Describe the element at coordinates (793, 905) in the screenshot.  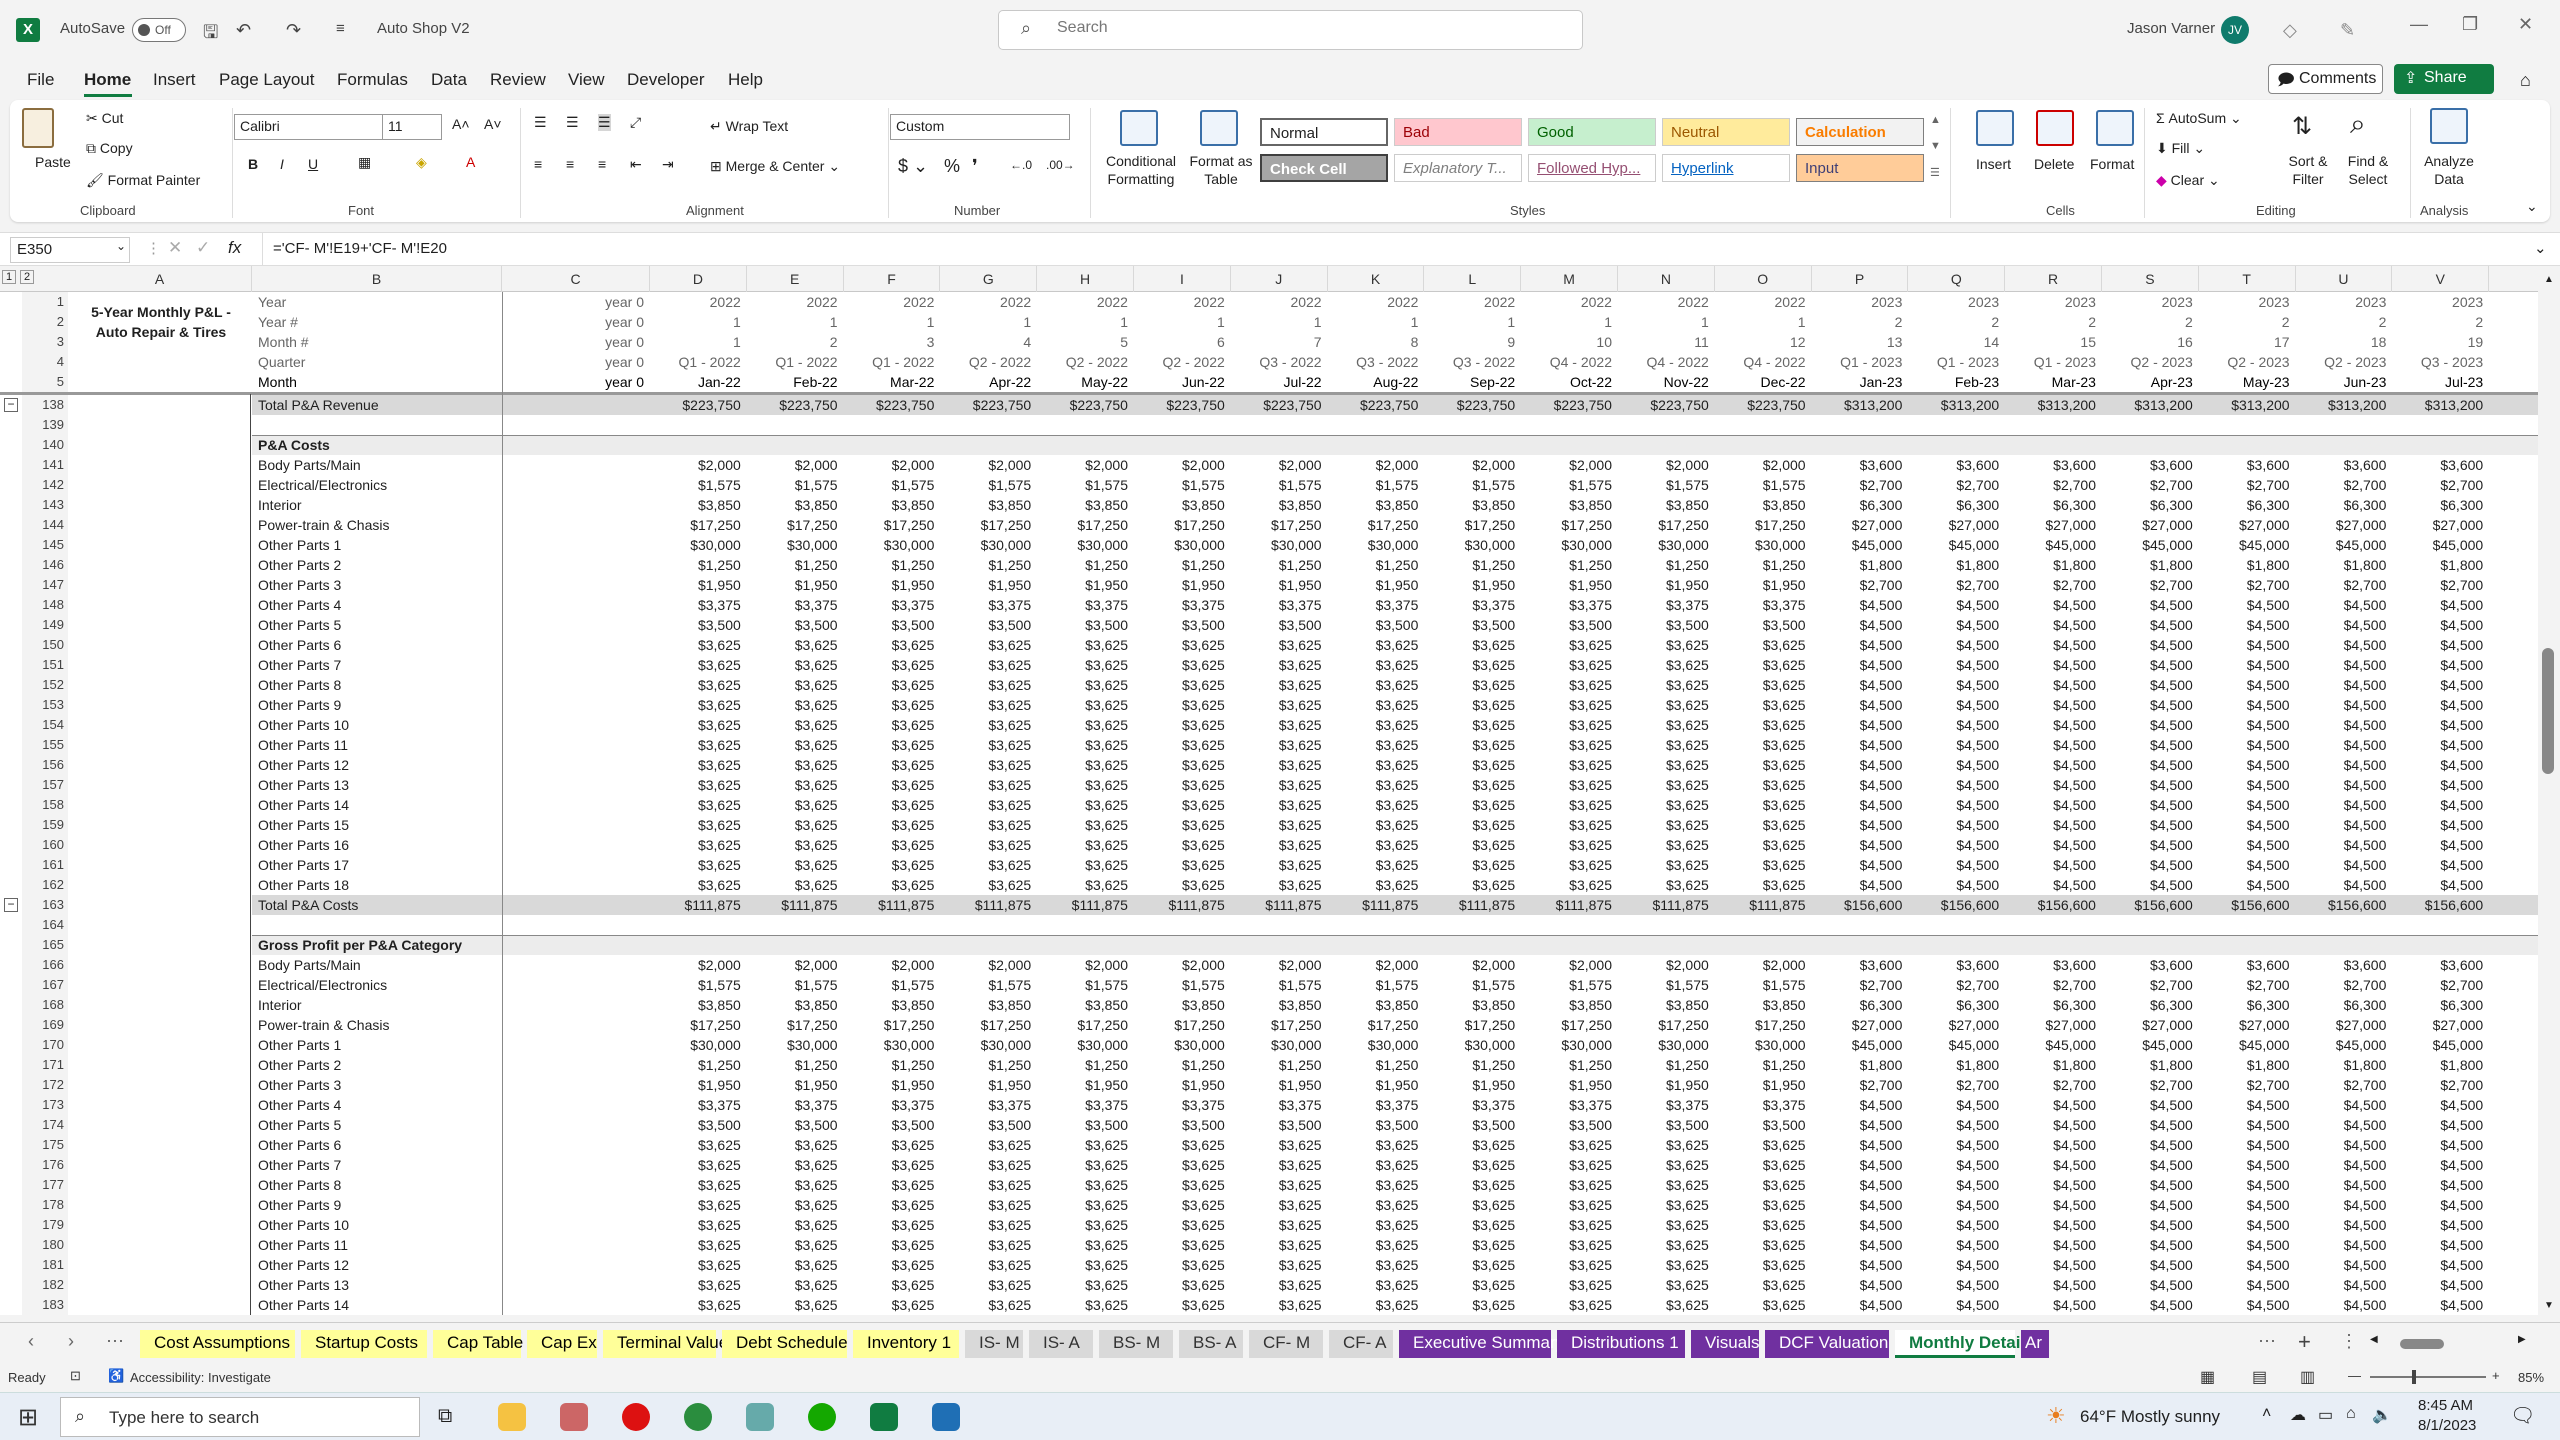
I see `value-cell: $111,875` at that location.